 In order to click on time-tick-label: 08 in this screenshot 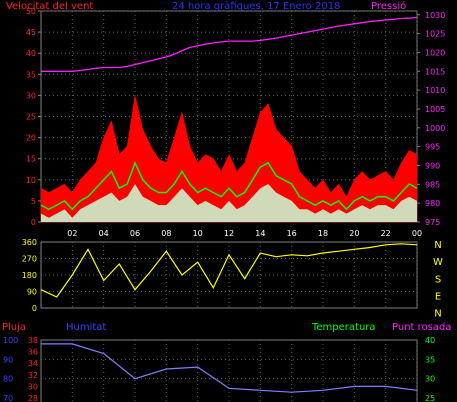, I will do `click(166, 233)`.